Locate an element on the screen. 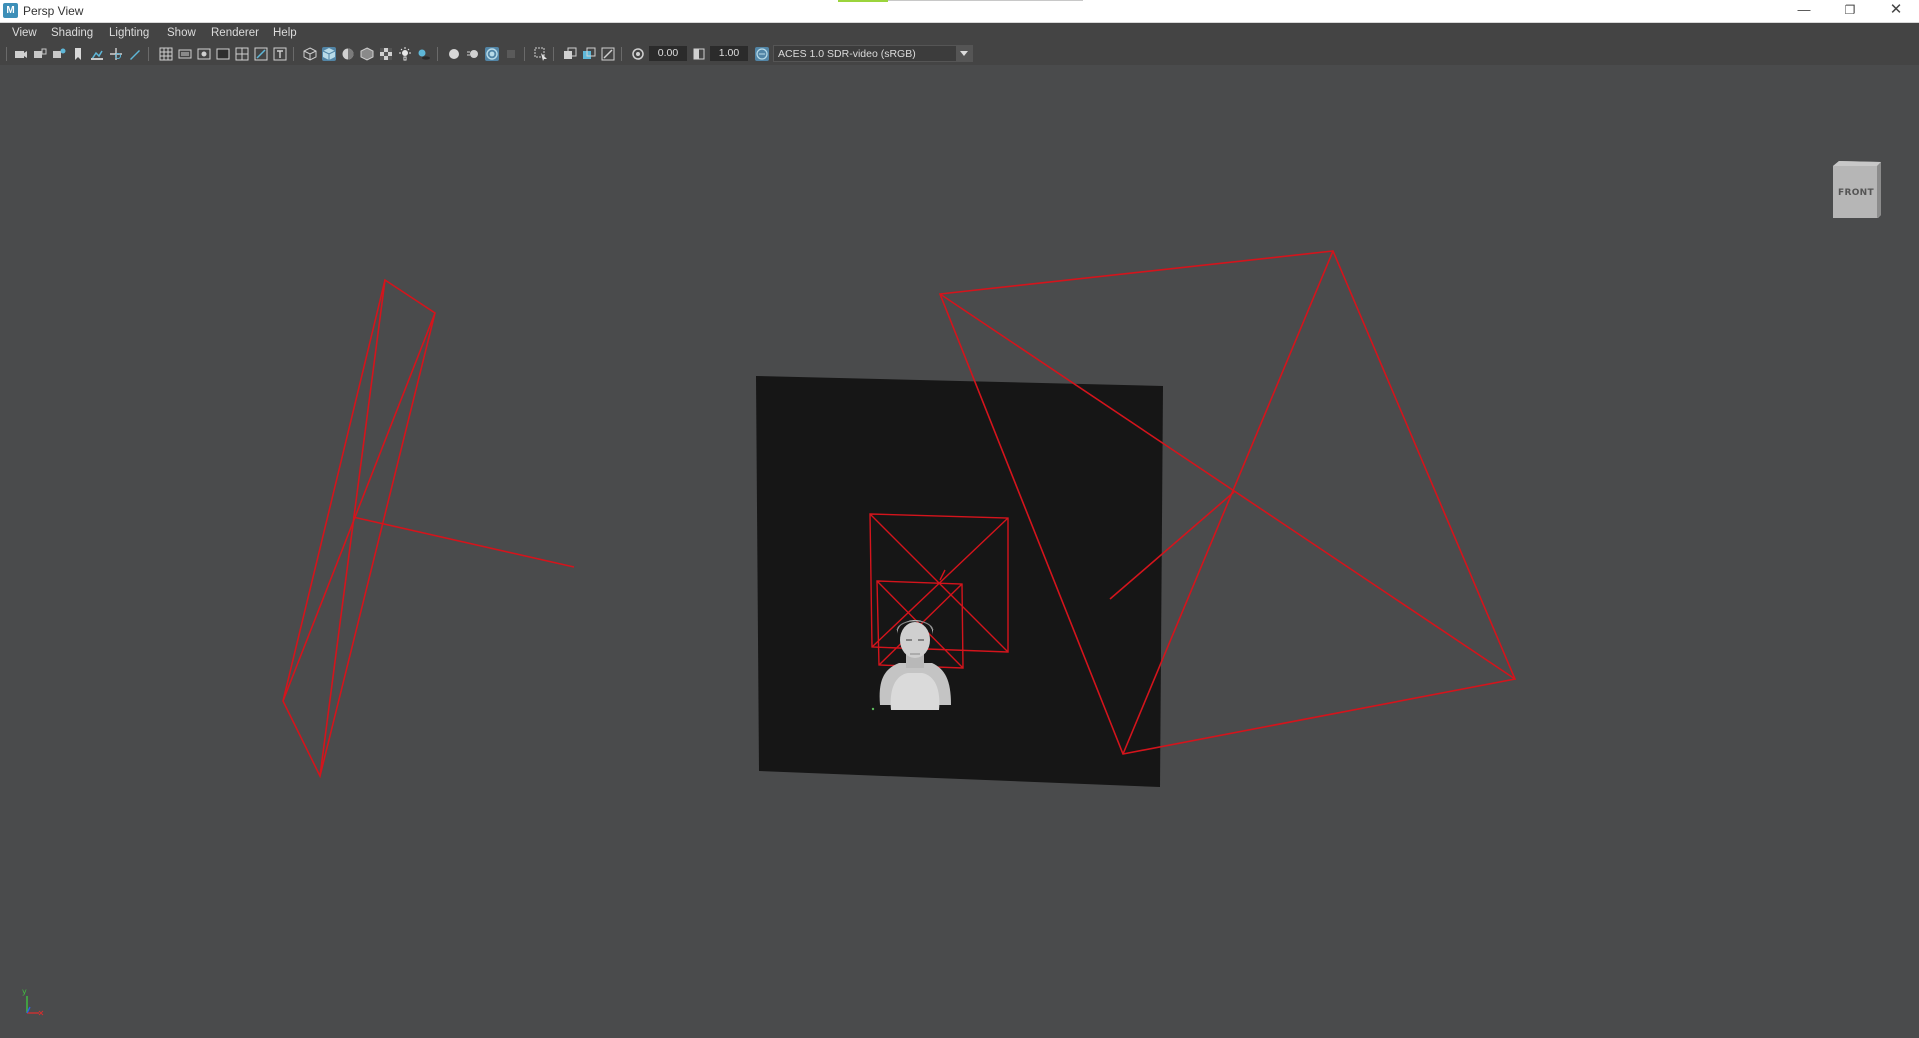 The image size is (1919, 1038). xray-active-components-icon is located at coordinates (589, 54).